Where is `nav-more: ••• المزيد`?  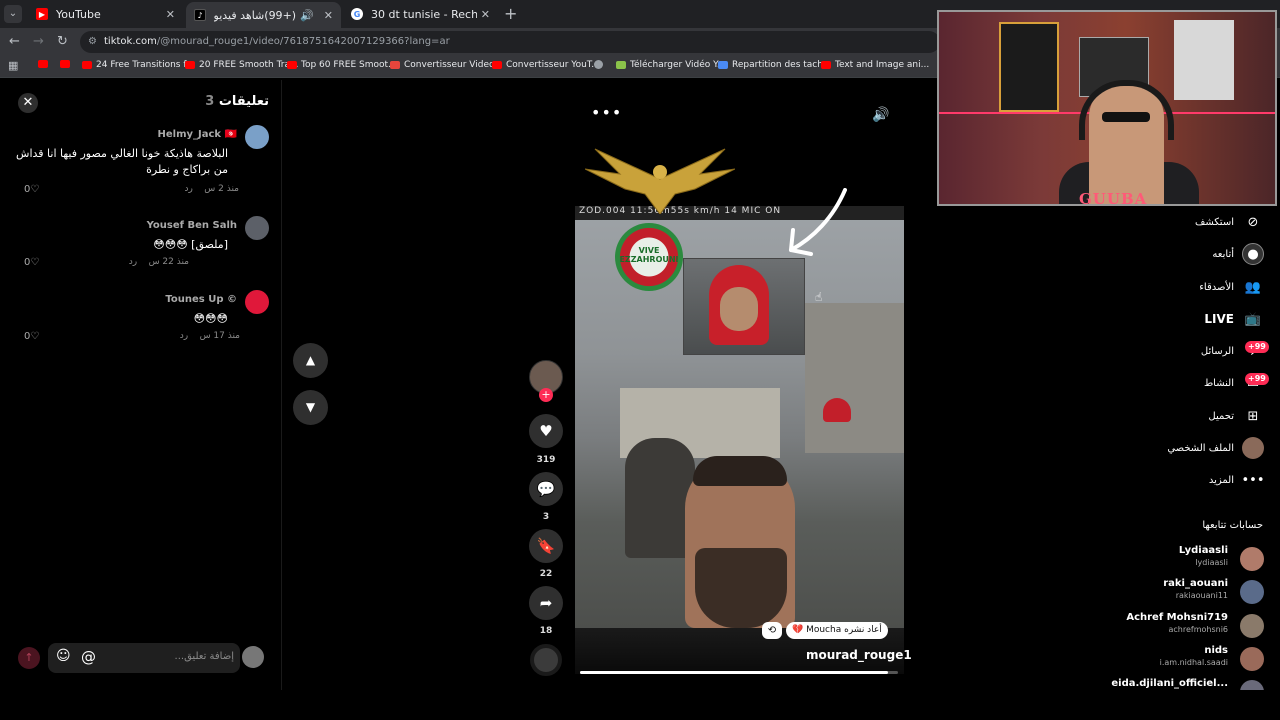
nav-more: ••• المزيد is located at coordinates (1237, 480).